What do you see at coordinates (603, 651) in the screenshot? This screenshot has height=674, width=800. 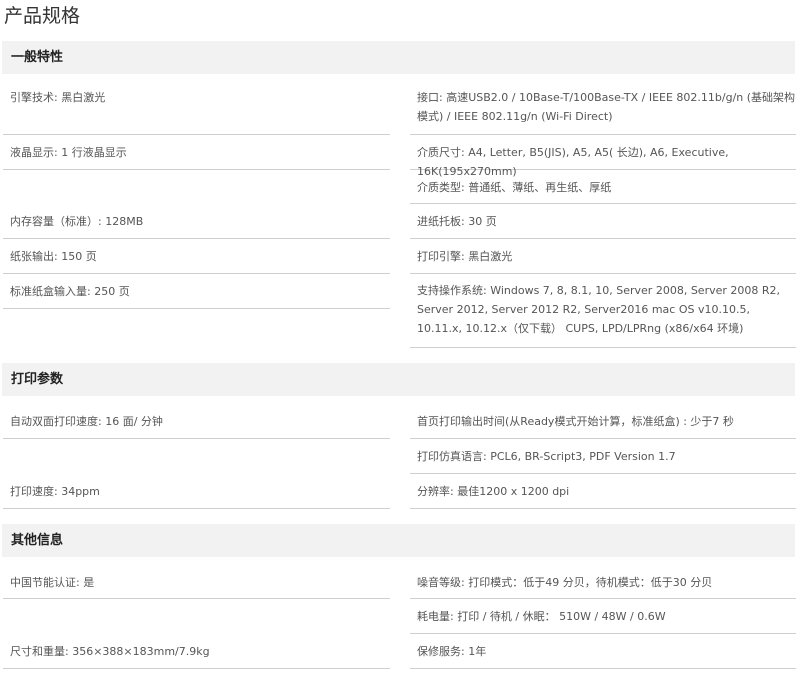 I see `spec-warranty: 保修服务: 1年` at bounding box center [603, 651].